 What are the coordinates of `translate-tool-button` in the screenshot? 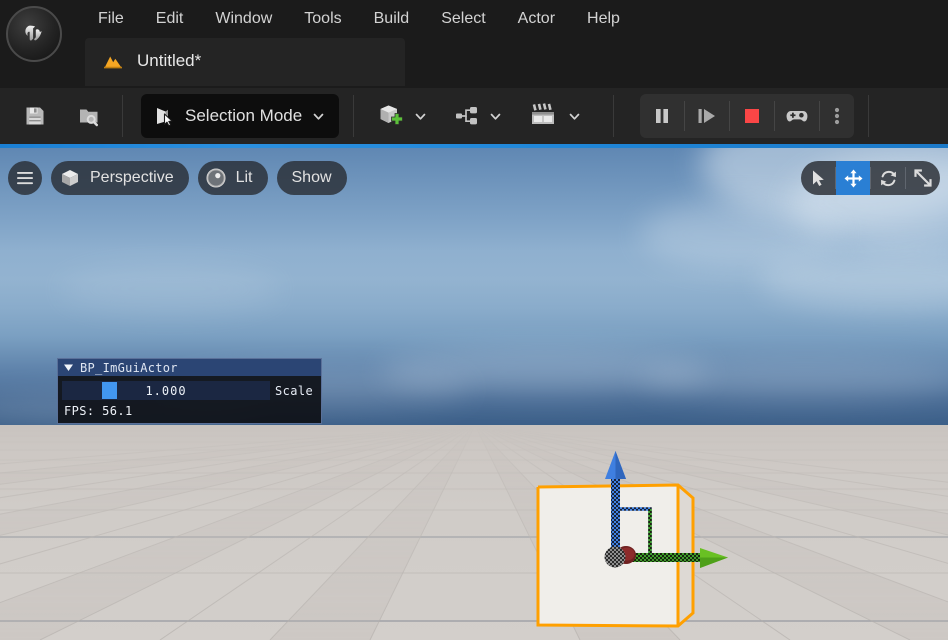 It's located at (853, 178).